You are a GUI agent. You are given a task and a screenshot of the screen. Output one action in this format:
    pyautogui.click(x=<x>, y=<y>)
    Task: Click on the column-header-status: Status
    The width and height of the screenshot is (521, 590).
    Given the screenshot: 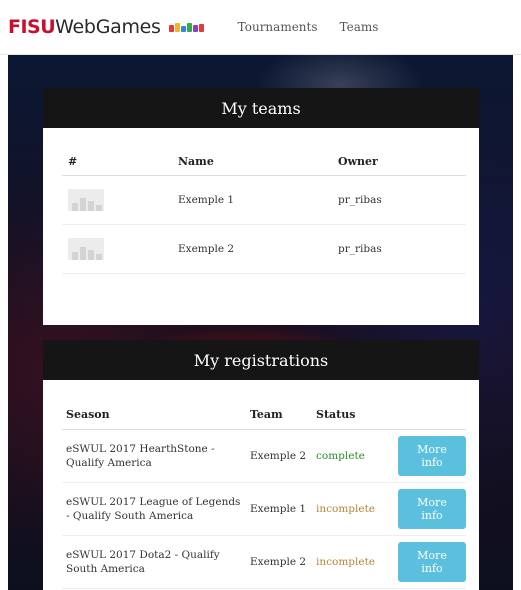 What is the action you would take?
    pyautogui.click(x=353, y=414)
    